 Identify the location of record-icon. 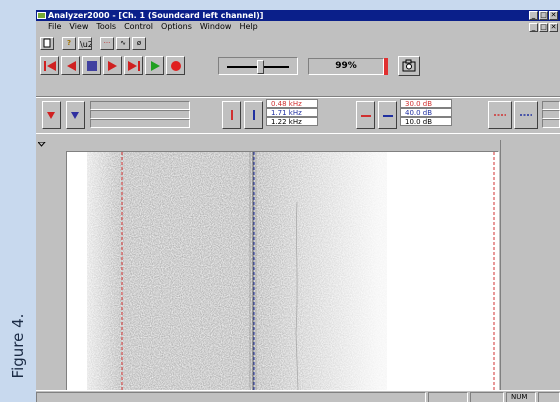
(175, 65).